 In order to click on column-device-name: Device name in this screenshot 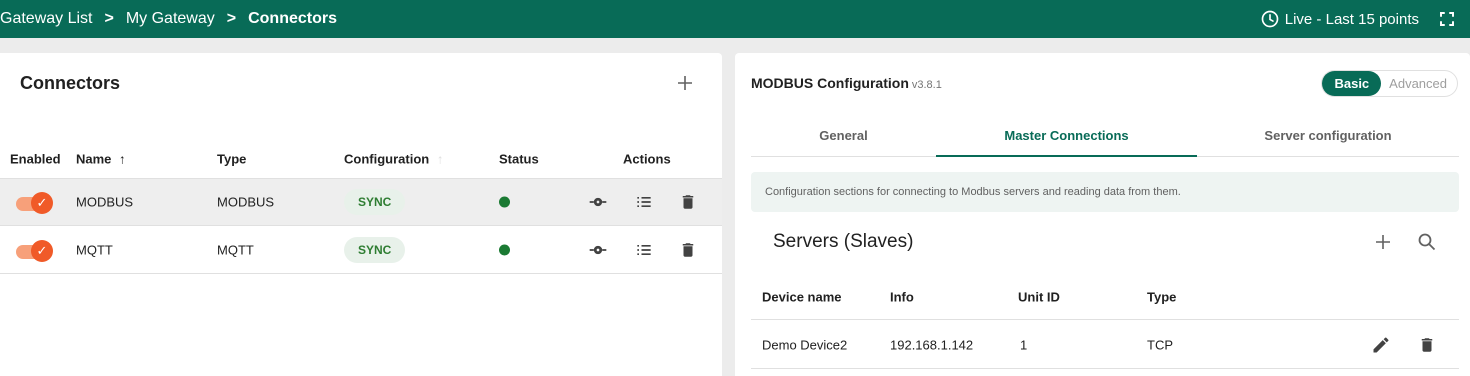, I will do `click(802, 297)`.